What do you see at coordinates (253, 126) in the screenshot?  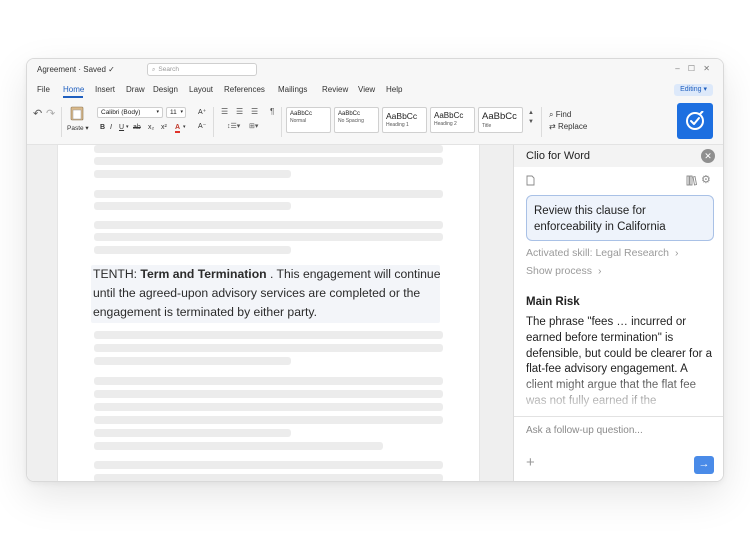 I see `borders-icon: ⊞▾` at bounding box center [253, 126].